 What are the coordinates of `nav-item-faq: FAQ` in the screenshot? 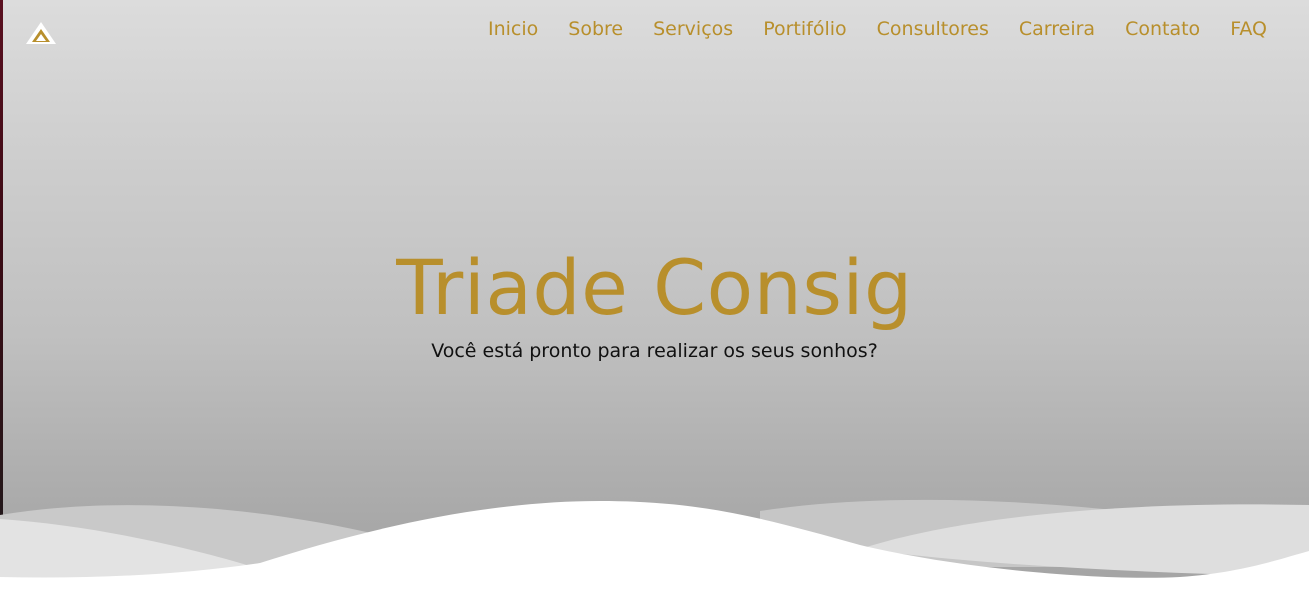 It's located at (1248, 29).